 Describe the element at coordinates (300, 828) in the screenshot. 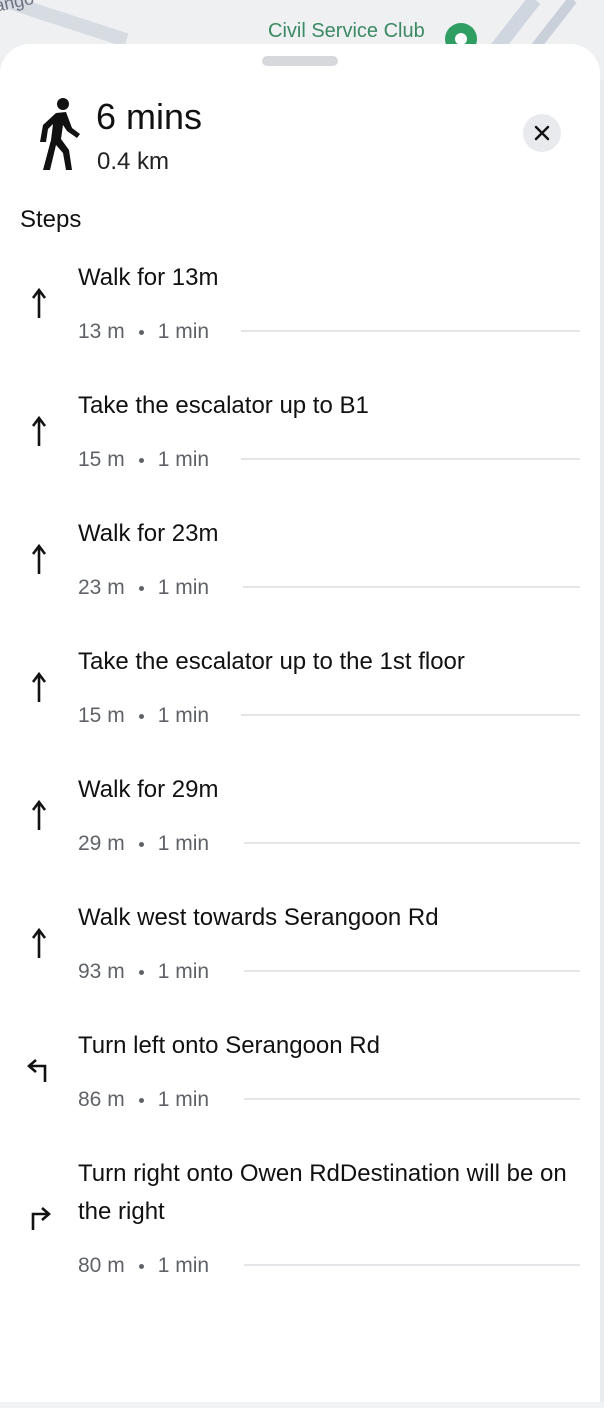

I see `step-item: Walk for 29m 29 m 1 min` at that location.